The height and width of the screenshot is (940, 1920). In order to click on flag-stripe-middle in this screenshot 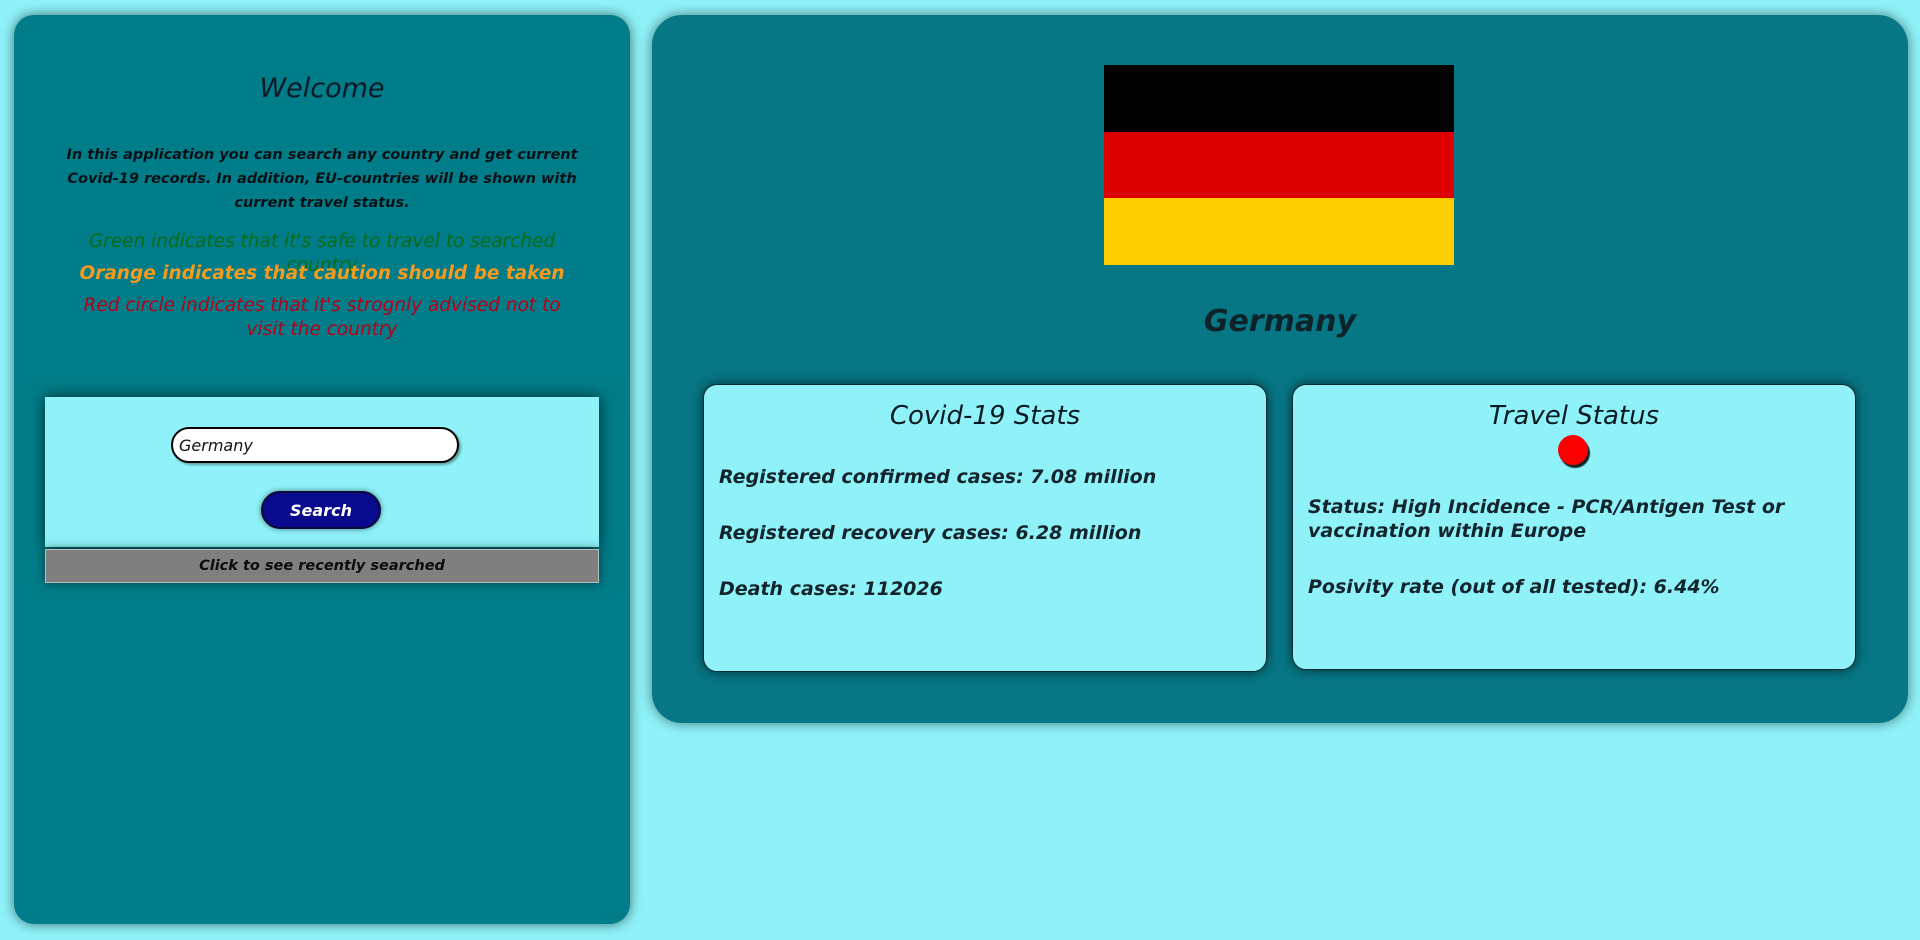, I will do `click(1279, 165)`.